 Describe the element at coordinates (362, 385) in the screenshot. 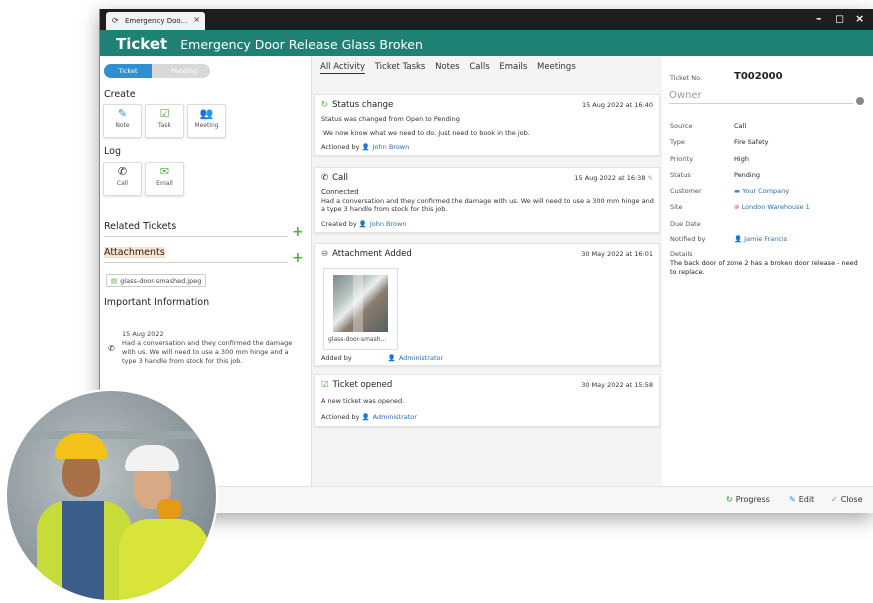

I see `card-title-text: Ticket opened` at that location.